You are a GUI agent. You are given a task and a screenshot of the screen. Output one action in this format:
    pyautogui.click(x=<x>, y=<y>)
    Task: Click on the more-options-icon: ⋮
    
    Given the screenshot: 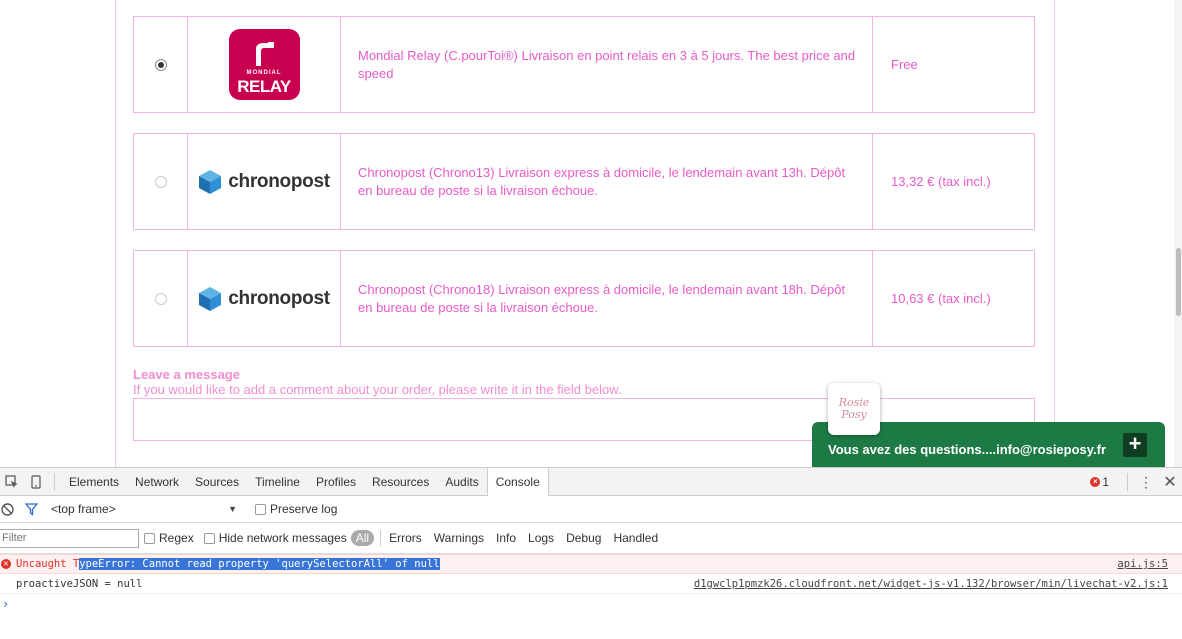 What is the action you would take?
    pyautogui.click(x=1146, y=482)
    